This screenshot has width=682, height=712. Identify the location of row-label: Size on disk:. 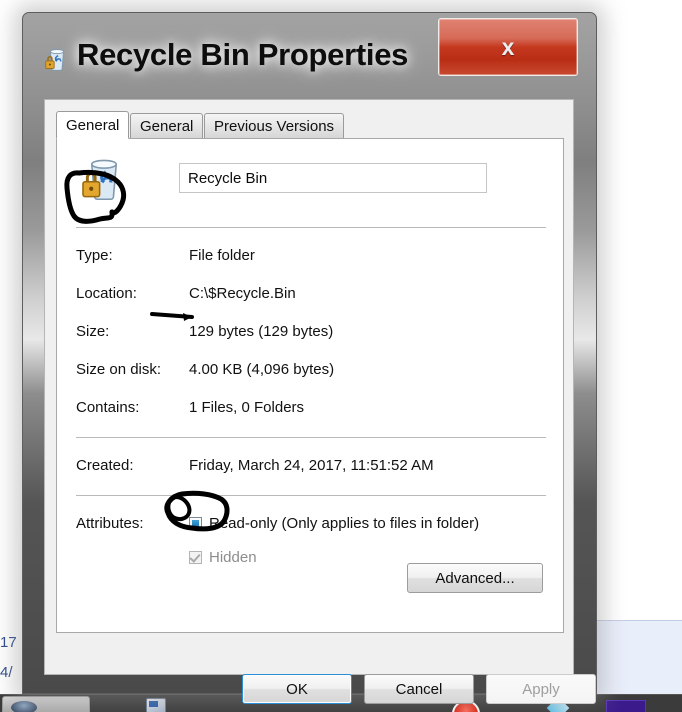
(119, 369).